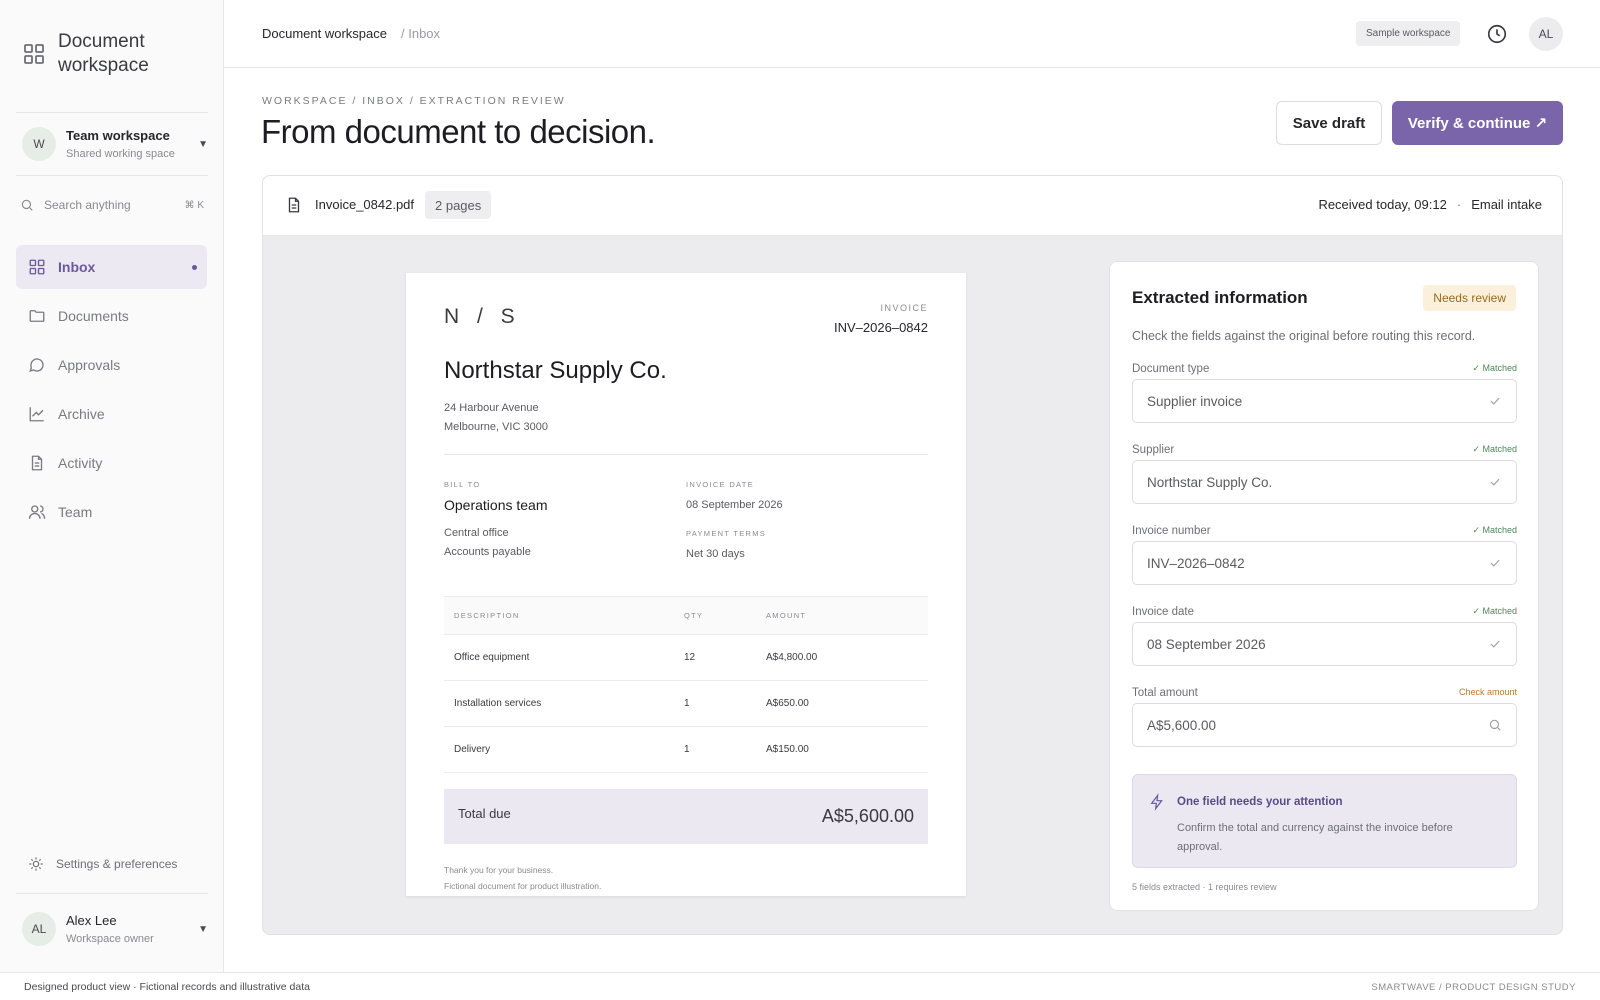 Image resolution: width=1600 pixels, height=1000 pixels. I want to click on table-row: Office equipment 12 A$4,800.00, so click(686, 657).